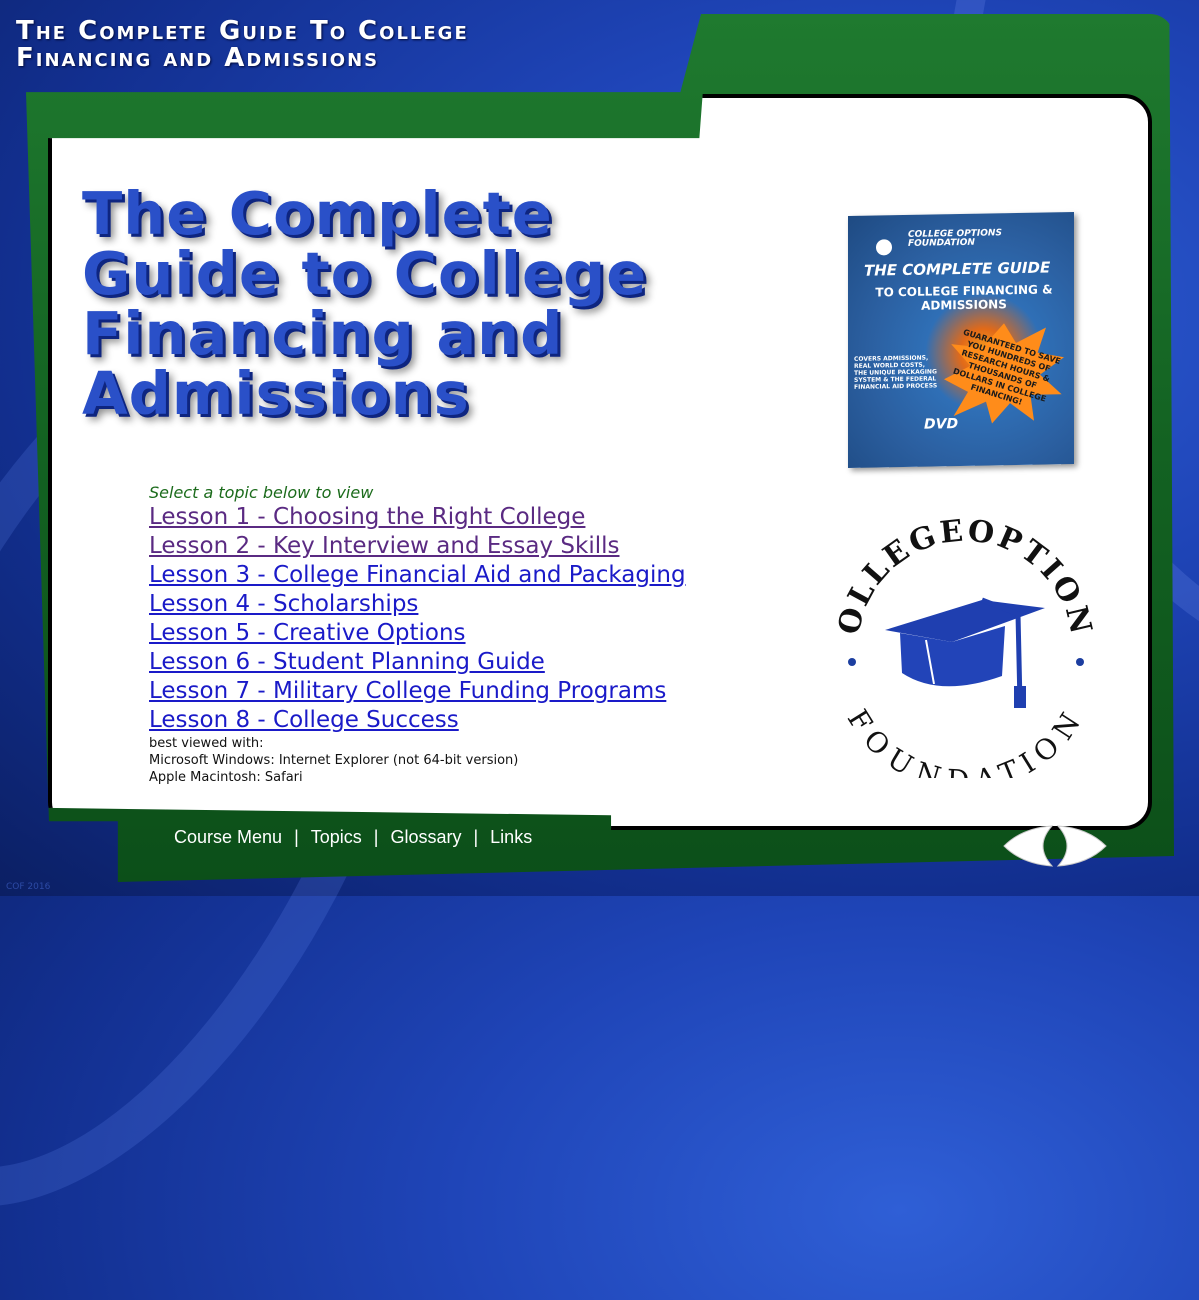 Image resolution: width=1199 pixels, height=1300 pixels. What do you see at coordinates (283, 604) in the screenshot?
I see `lesson-4-link: Lesson 4 - Scholarships` at bounding box center [283, 604].